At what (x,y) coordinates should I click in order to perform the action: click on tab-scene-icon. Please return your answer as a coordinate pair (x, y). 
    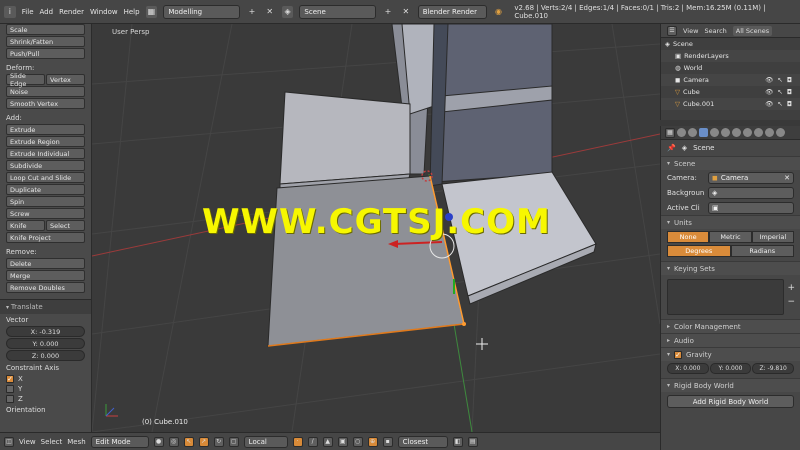
    Looking at the image, I should click on (703, 132).